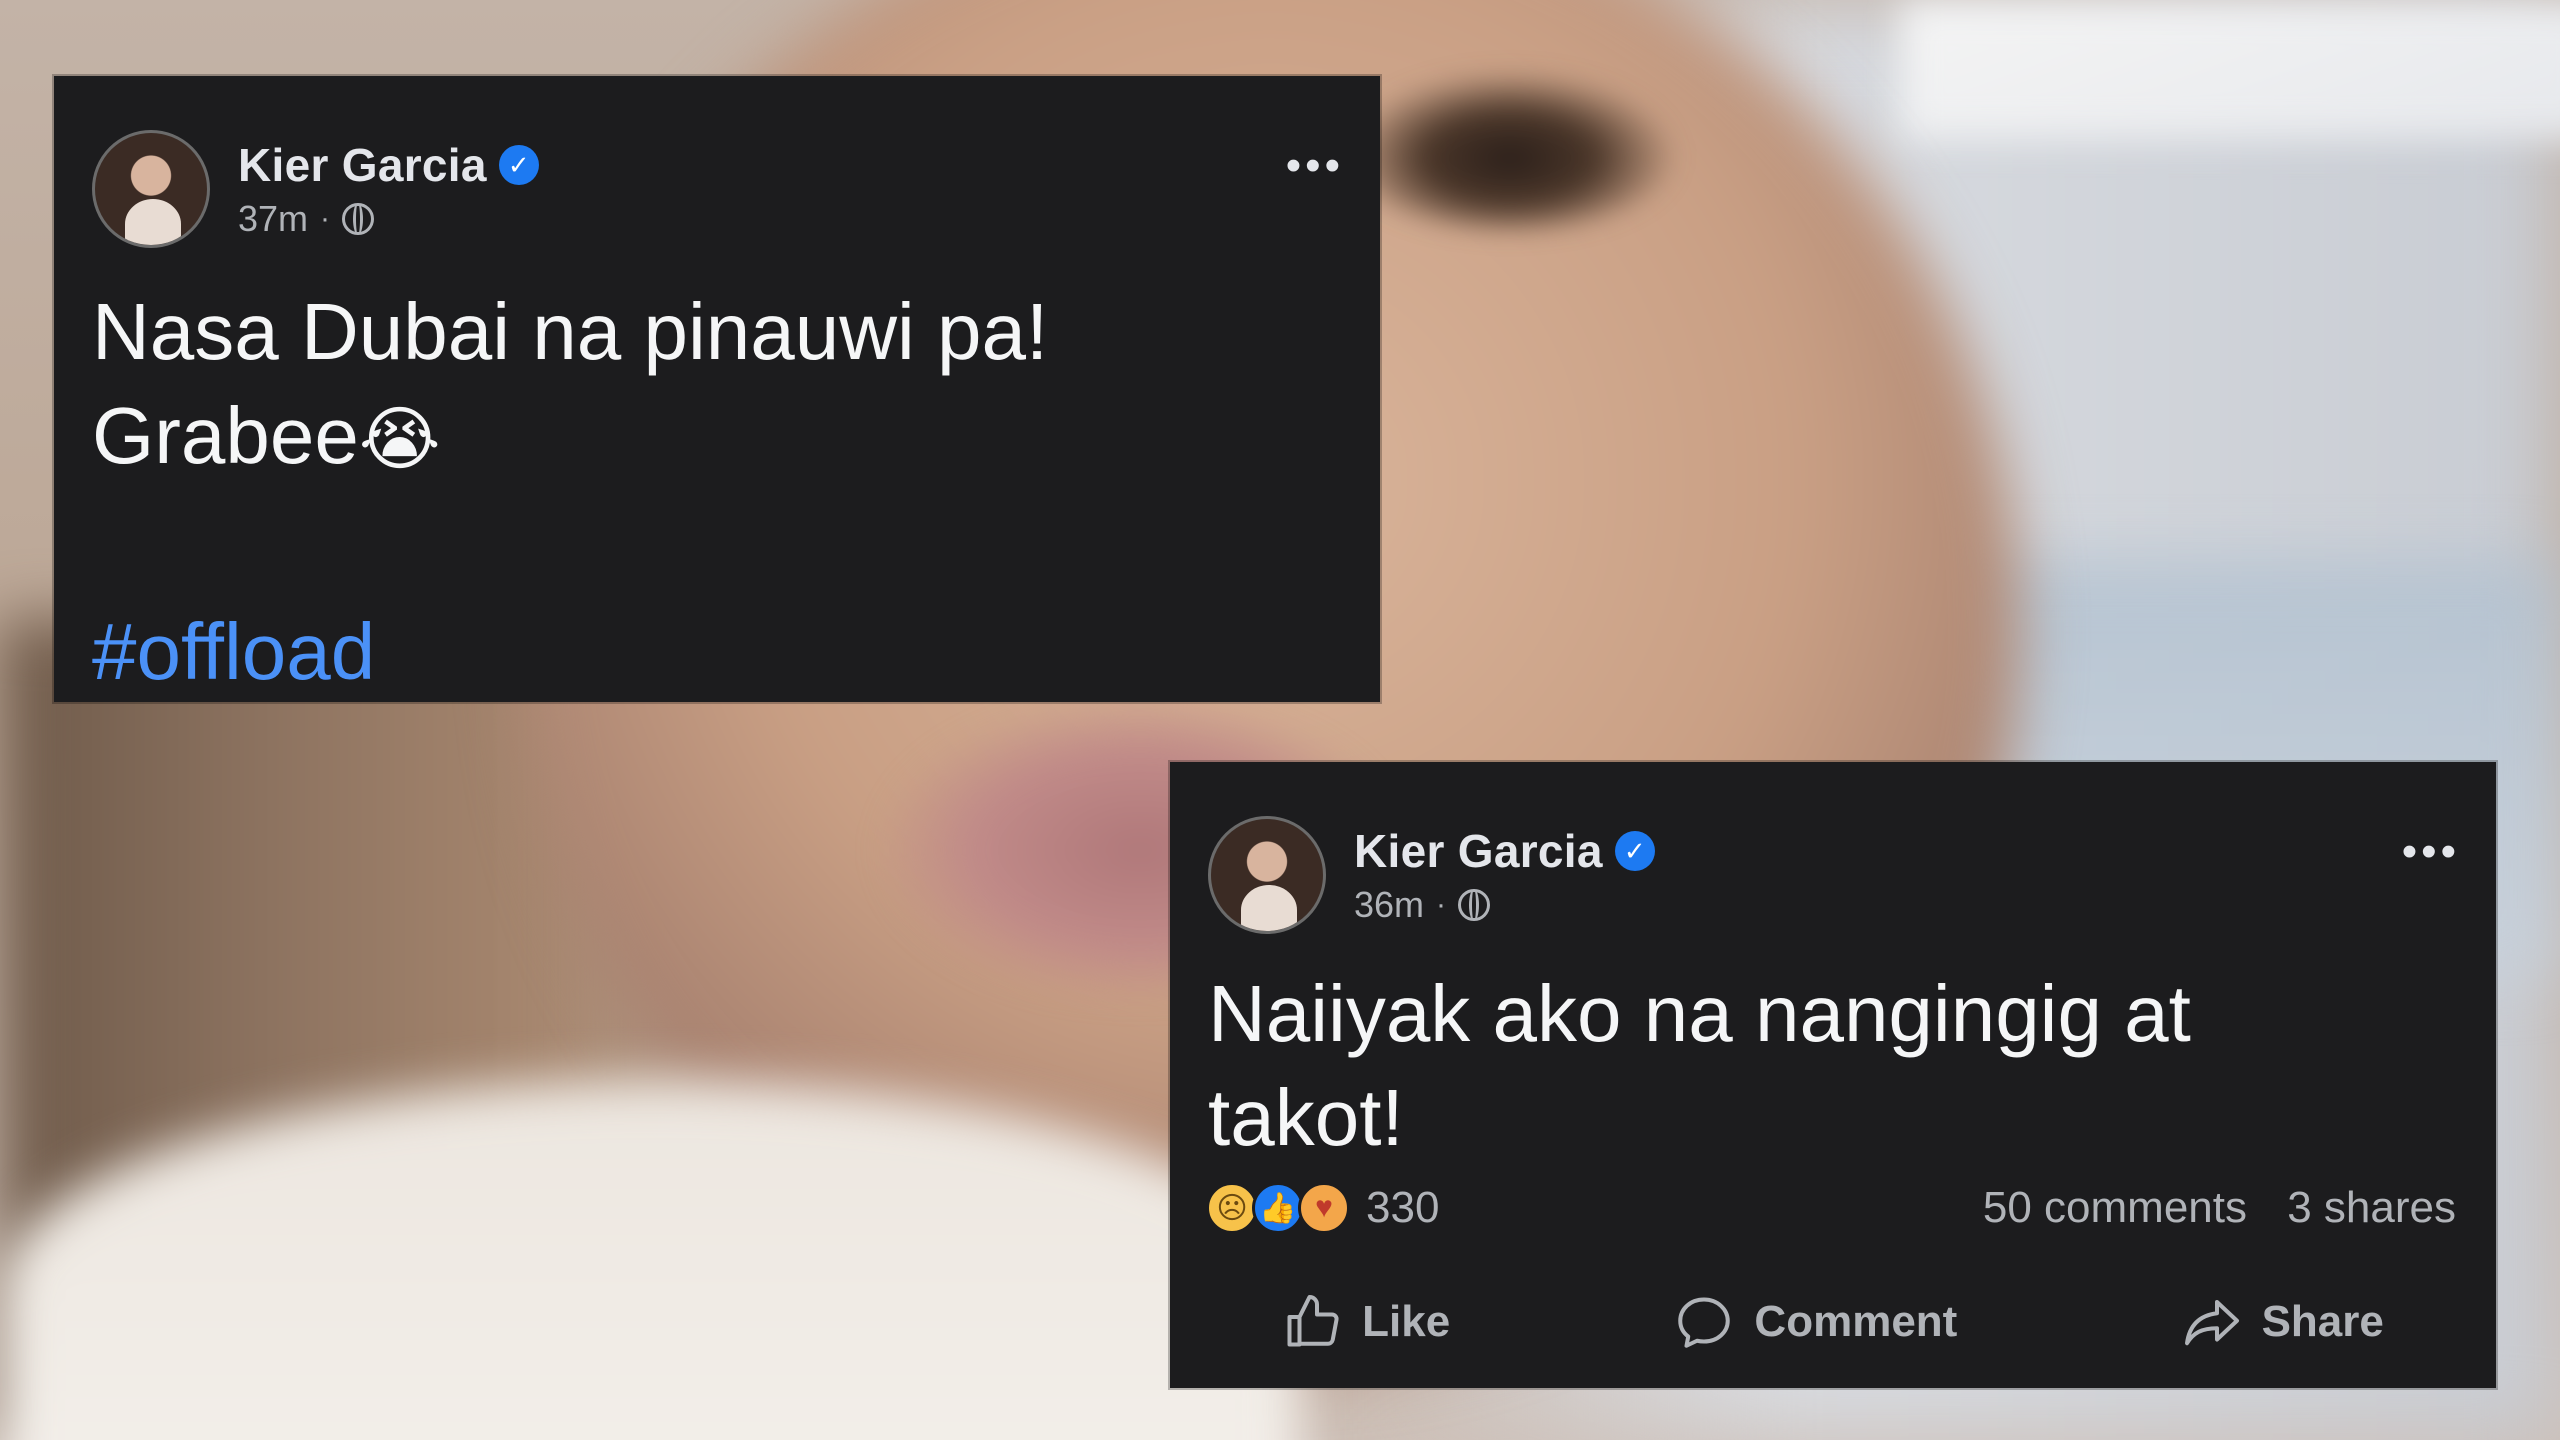  I want to click on post-header: Kier Garcia ✓ 36m ·, so click(1431, 875).